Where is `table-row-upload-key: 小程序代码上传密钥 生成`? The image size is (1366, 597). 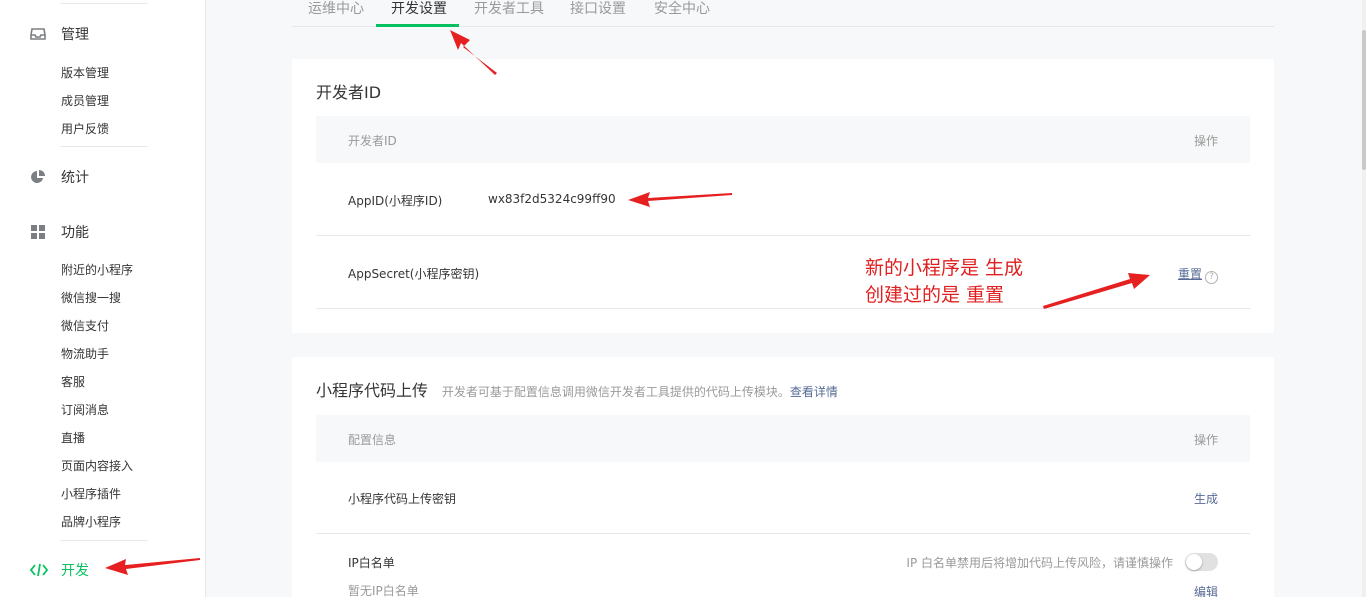 table-row-upload-key: 小程序代码上传密钥 生成 is located at coordinates (783, 498).